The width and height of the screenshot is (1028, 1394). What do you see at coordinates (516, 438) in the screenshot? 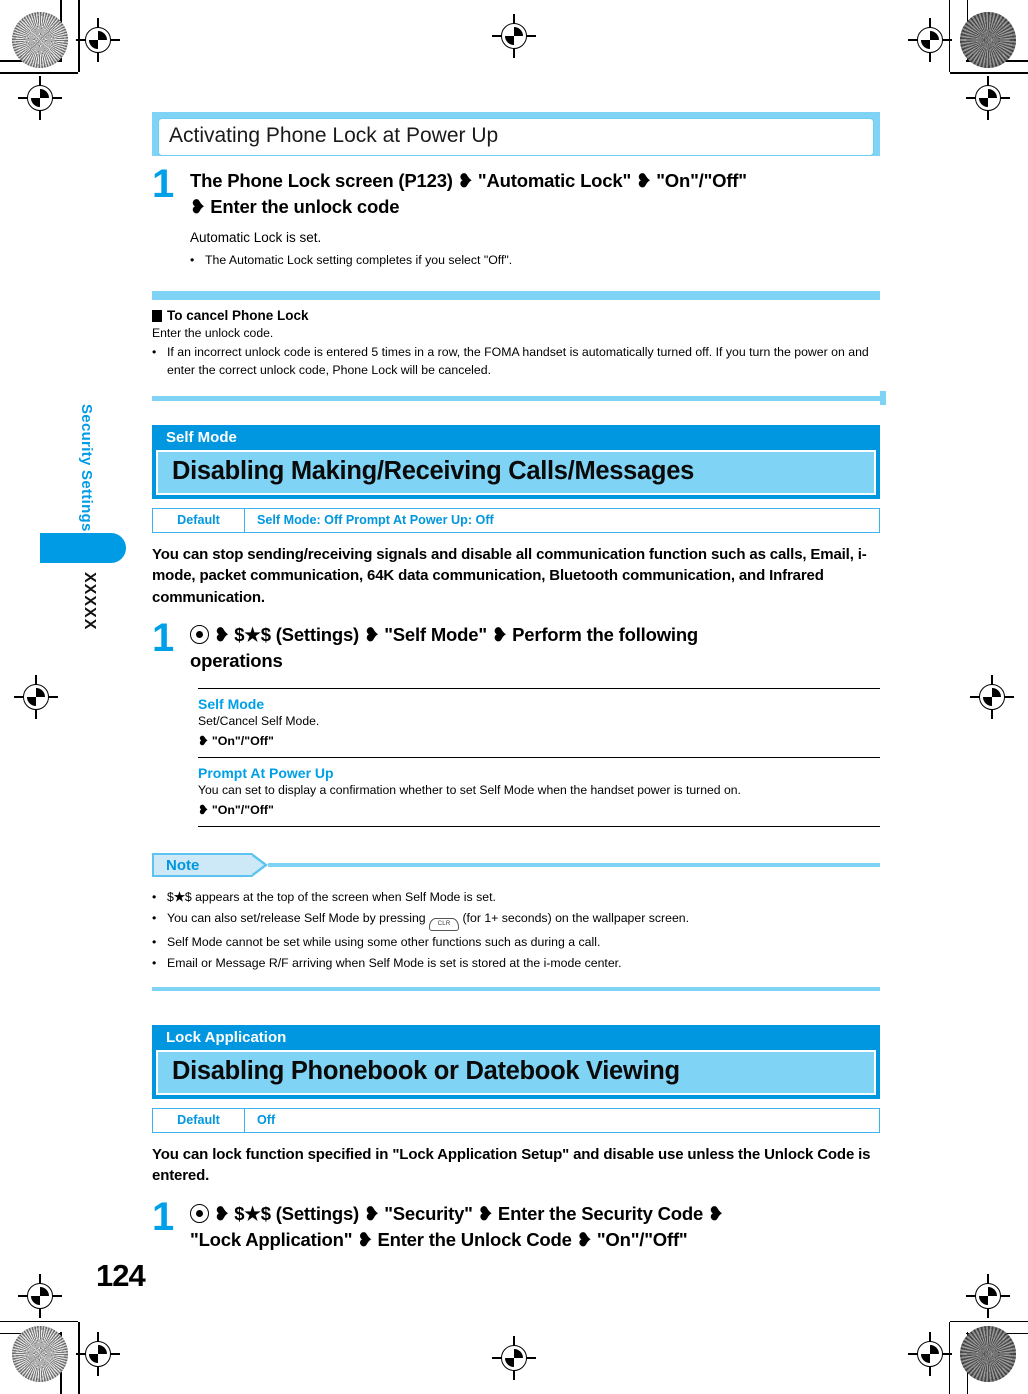
I see `section-kicker: Self Mode` at bounding box center [516, 438].